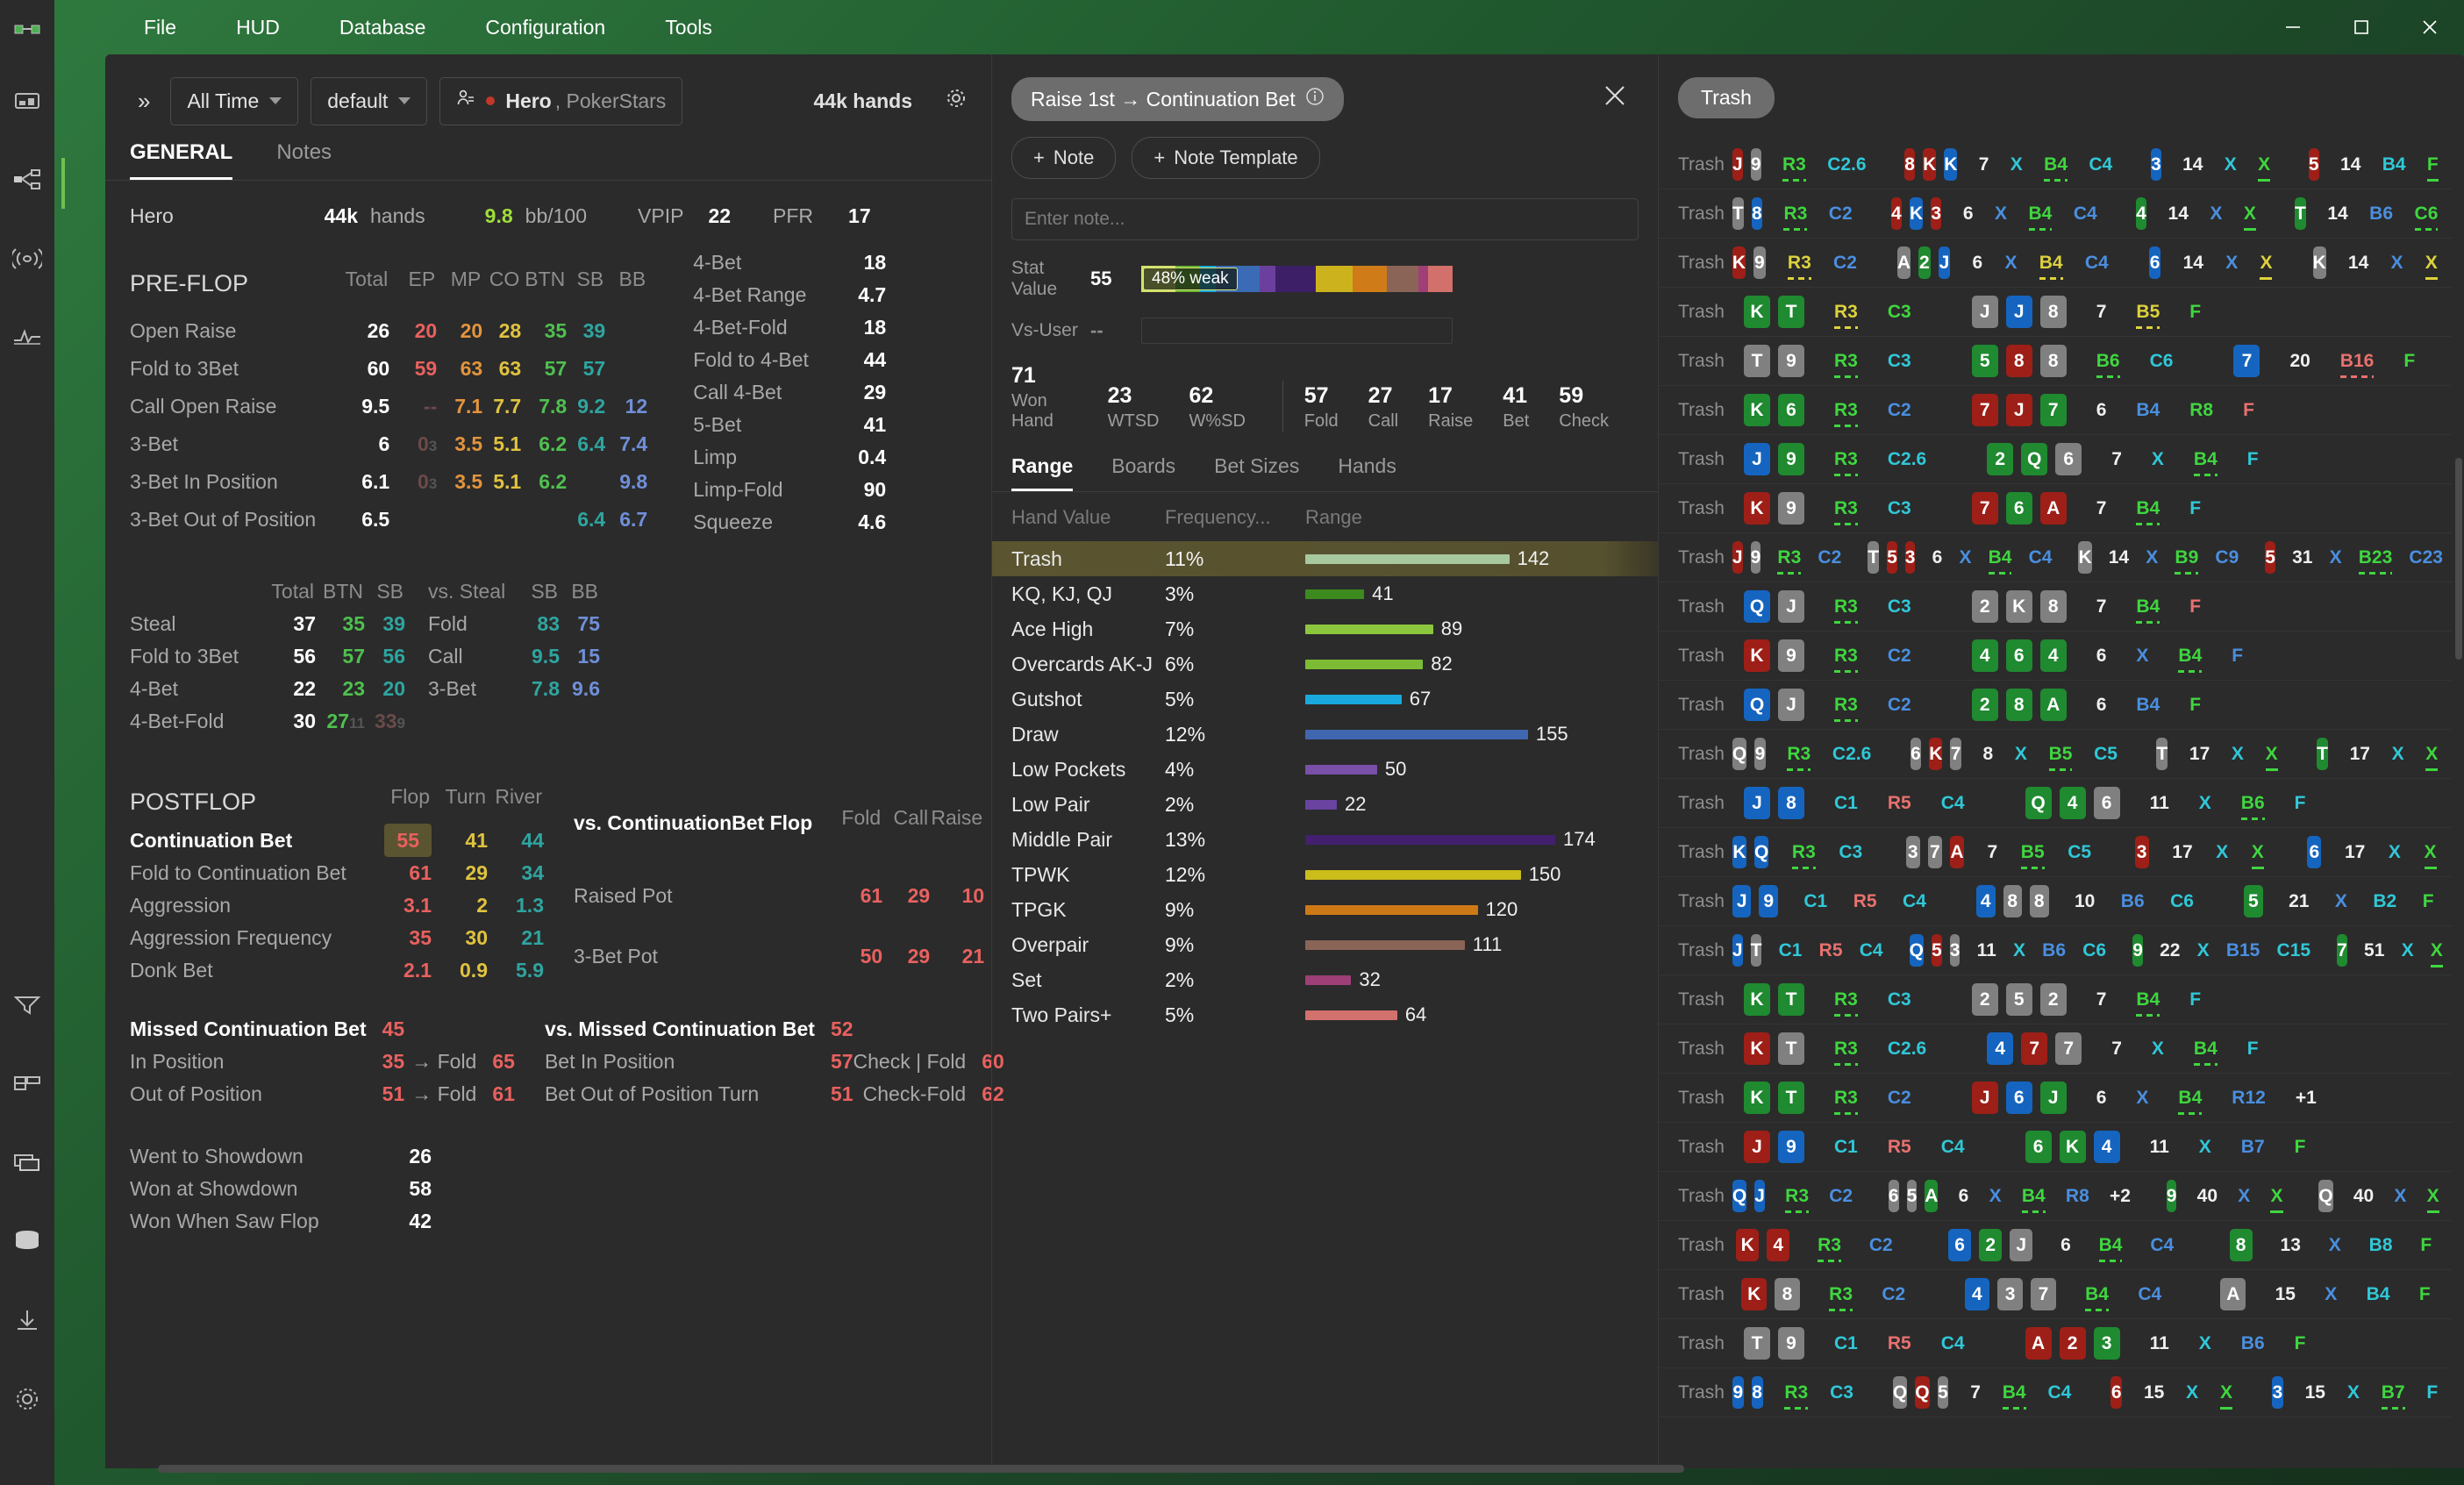 This screenshot has width=2464, height=1485. I want to click on maximize-button, so click(2361, 27).